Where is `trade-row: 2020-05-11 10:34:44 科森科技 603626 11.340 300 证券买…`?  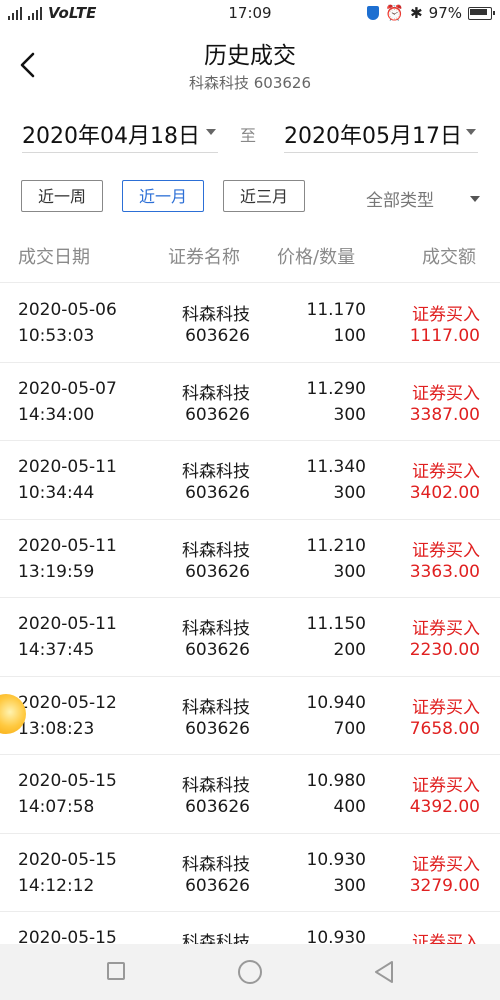 trade-row: 2020-05-11 10:34:44 科森科技 603626 11.340 300 证券买… is located at coordinates (250, 480).